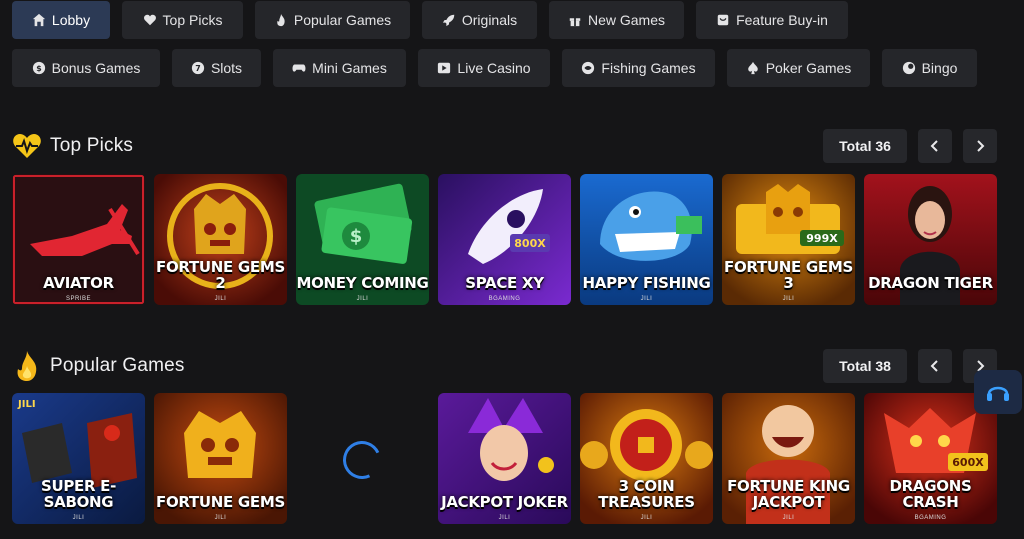  Describe the element at coordinates (929, 68) in the screenshot. I see `tab-bingo: Bingo` at that location.